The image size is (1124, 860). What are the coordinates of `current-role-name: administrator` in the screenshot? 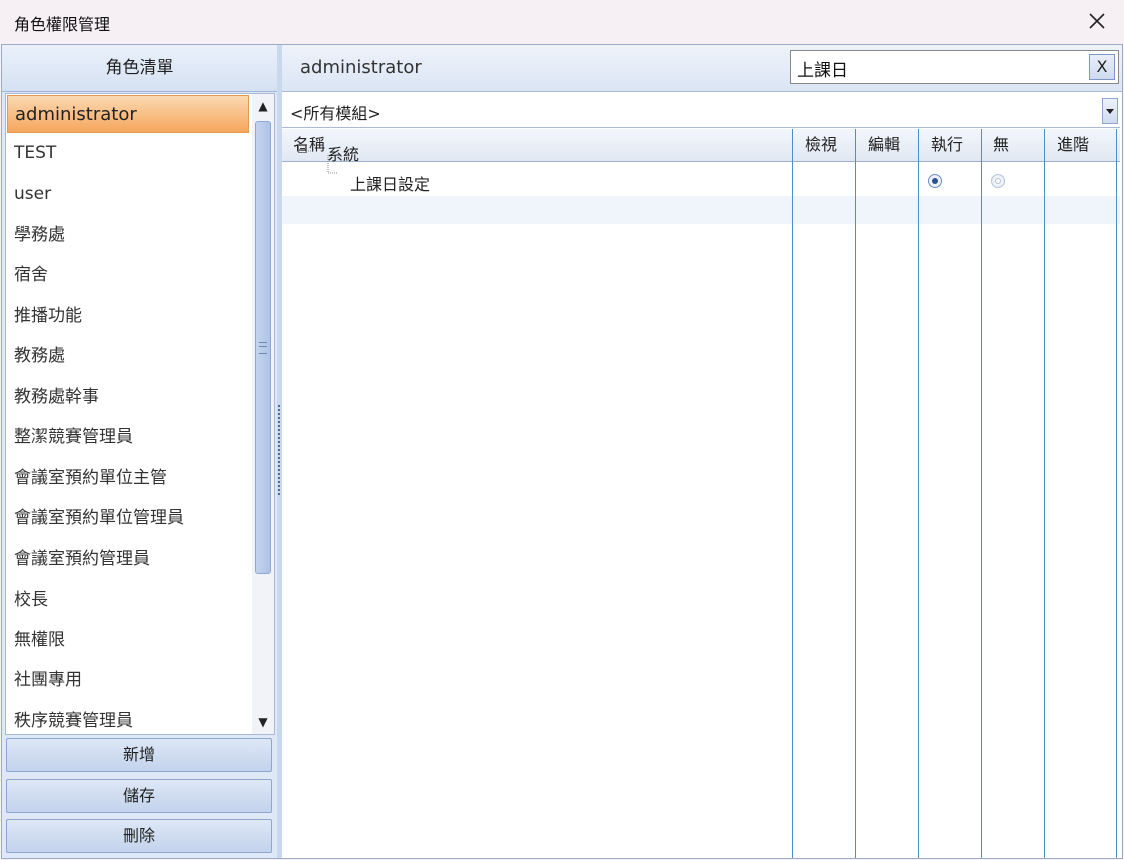 It's located at (361, 67).